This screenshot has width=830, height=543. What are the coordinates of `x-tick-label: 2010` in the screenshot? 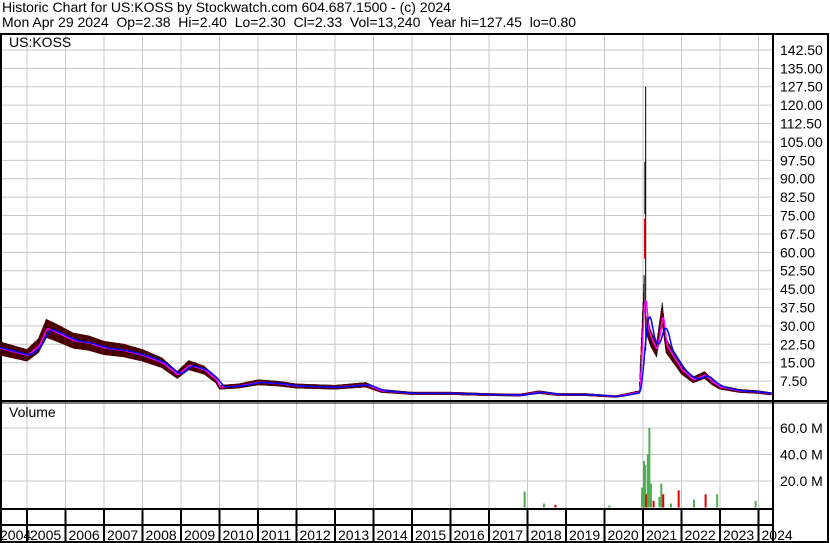 It's located at (238, 535).